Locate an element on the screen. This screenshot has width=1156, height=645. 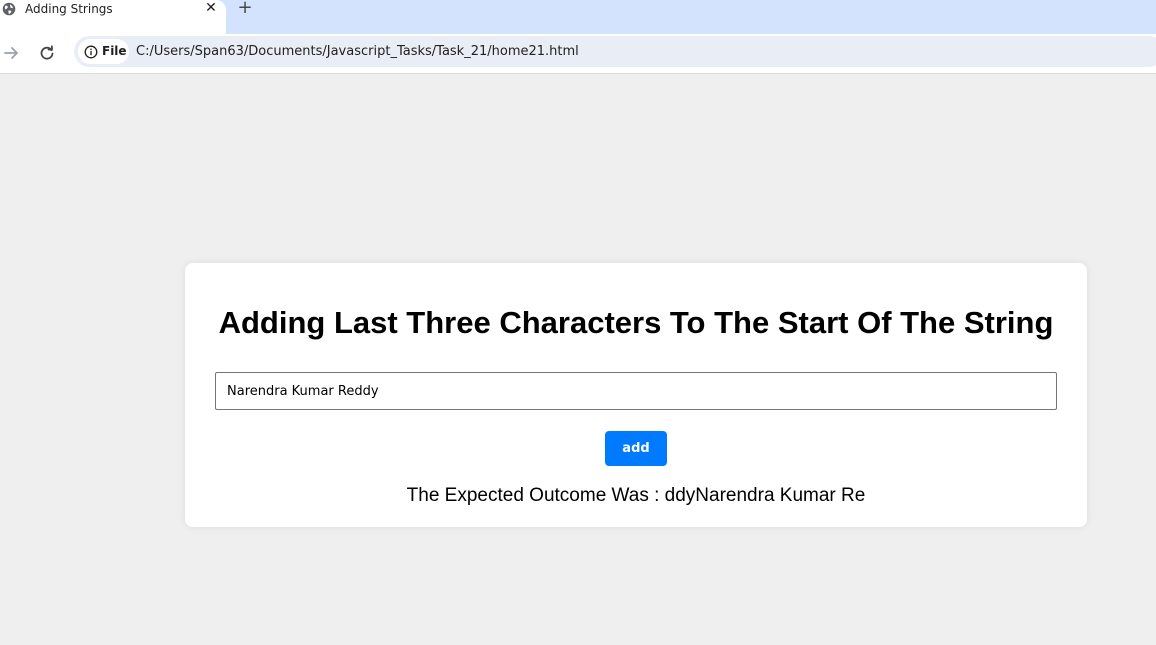
result-label: The Expected Outcome Was : is located at coordinates (533, 495).